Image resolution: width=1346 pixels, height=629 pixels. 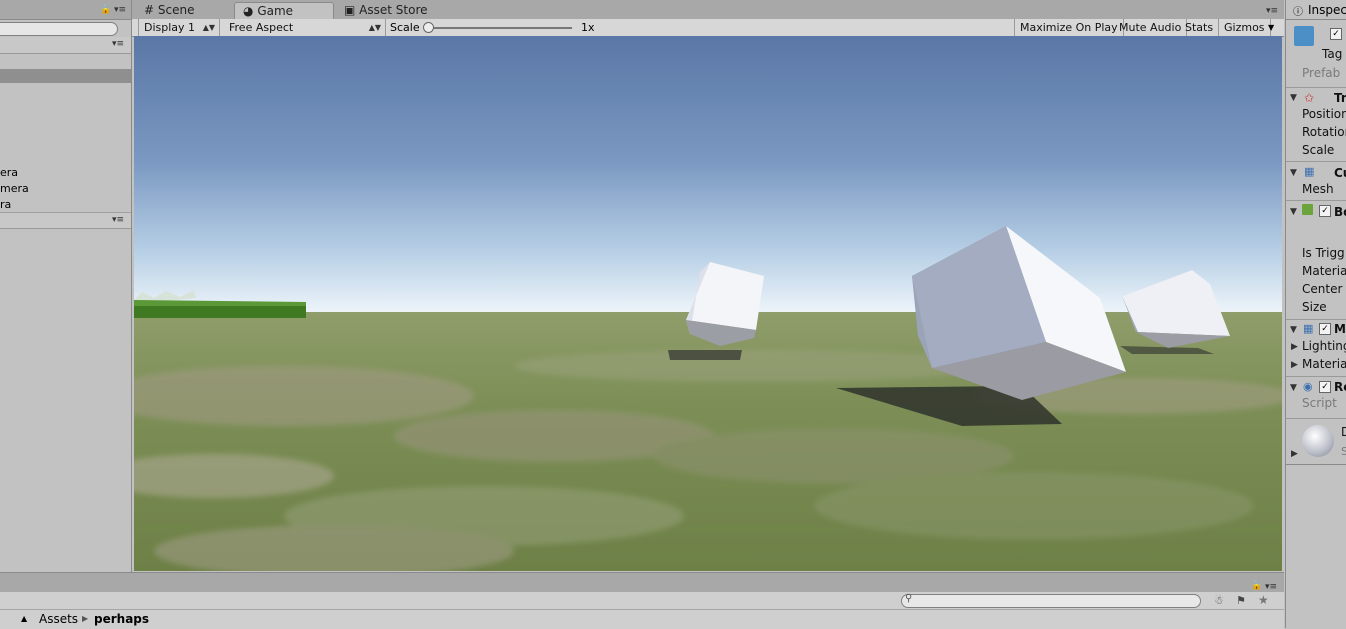 I want to click on center-label: Center, so click(x=1322, y=289).